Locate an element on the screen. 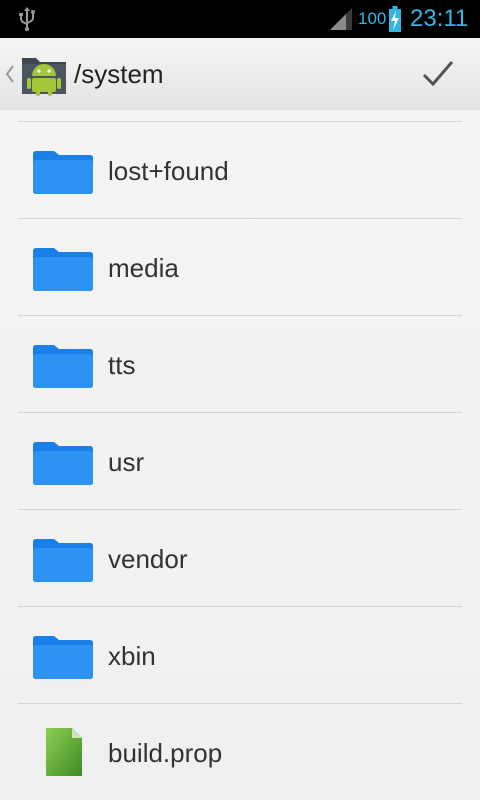  battery-level: 100 is located at coordinates (372, 18).